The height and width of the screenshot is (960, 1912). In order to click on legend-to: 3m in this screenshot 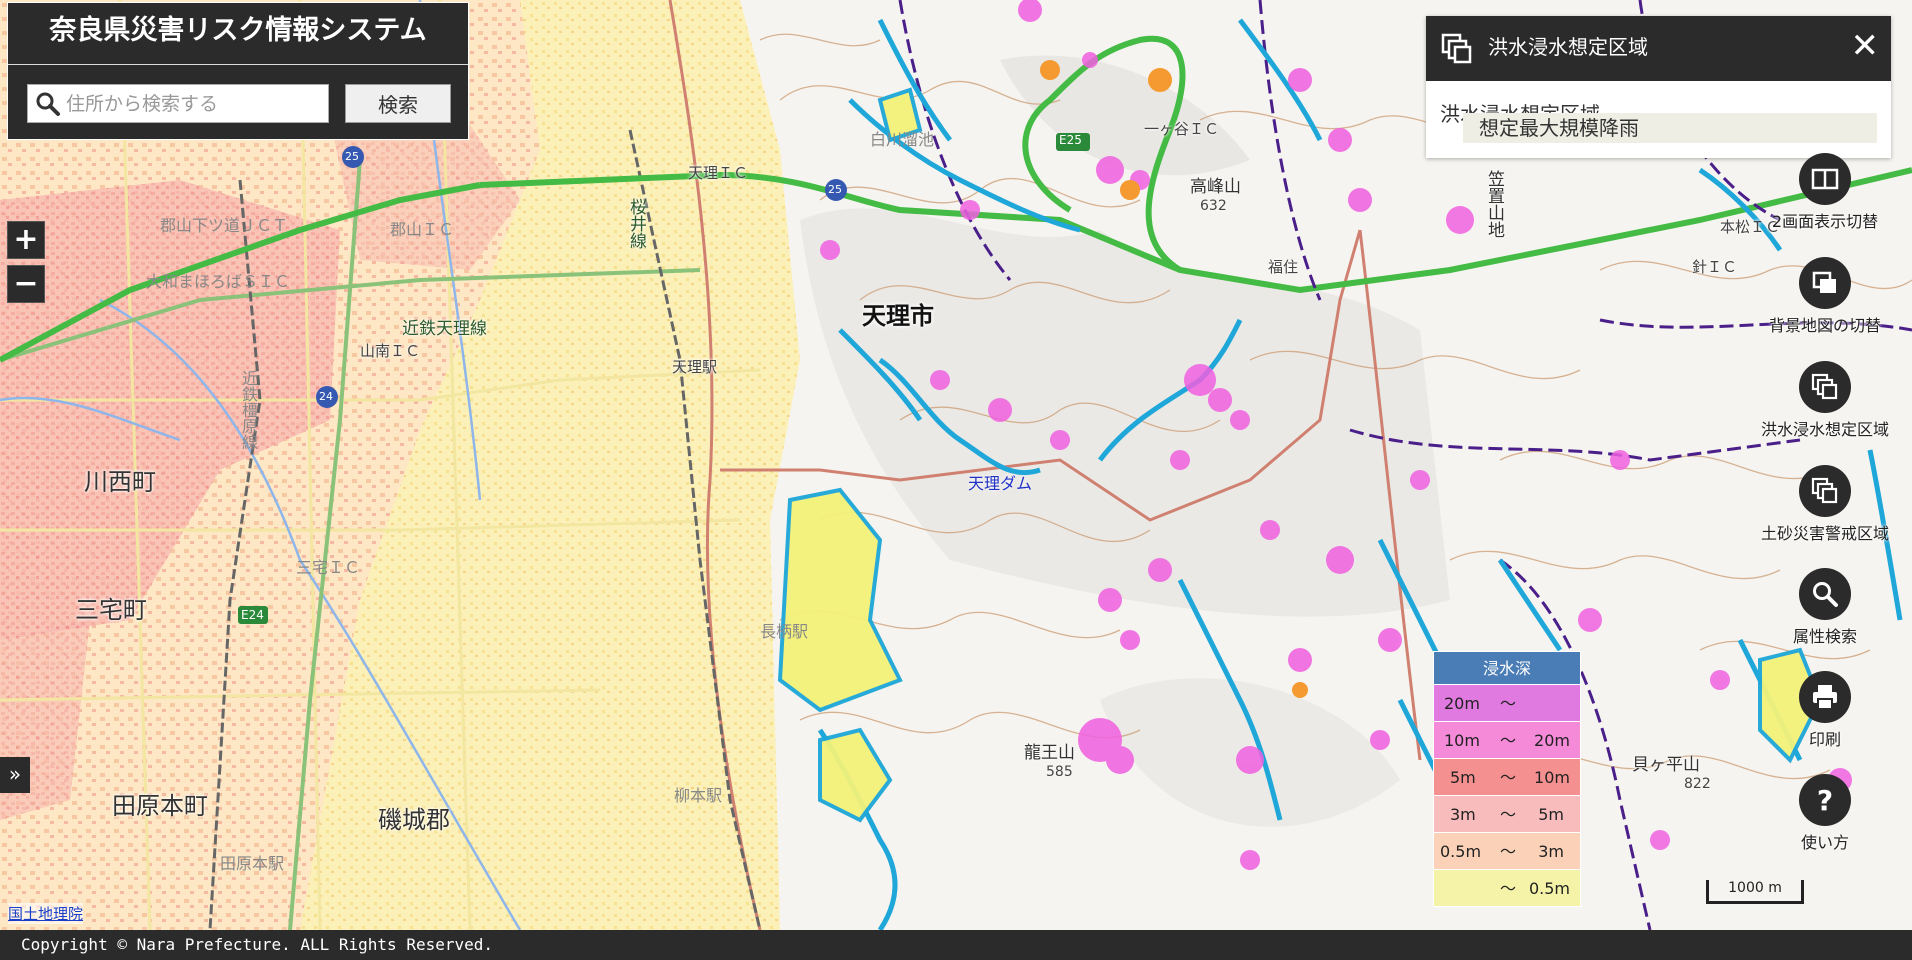, I will do `click(1551, 851)`.